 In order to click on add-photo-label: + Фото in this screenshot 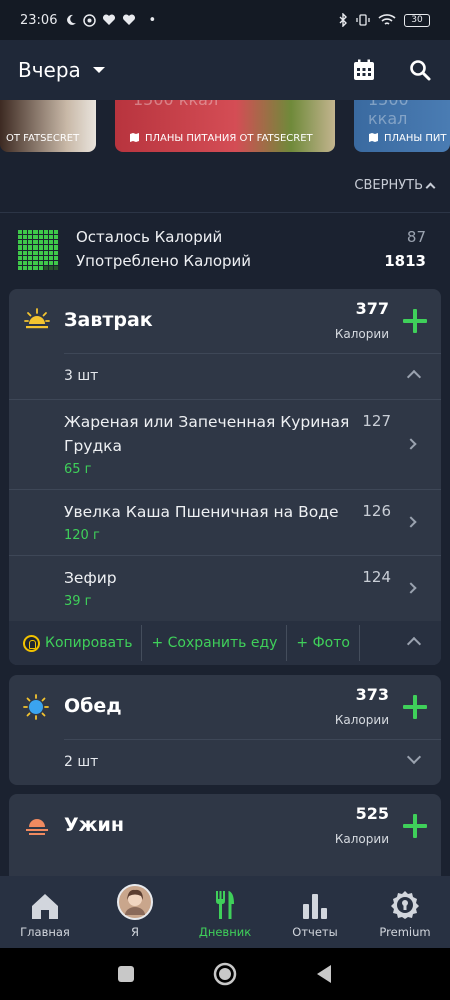, I will do `click(323, 643)`.